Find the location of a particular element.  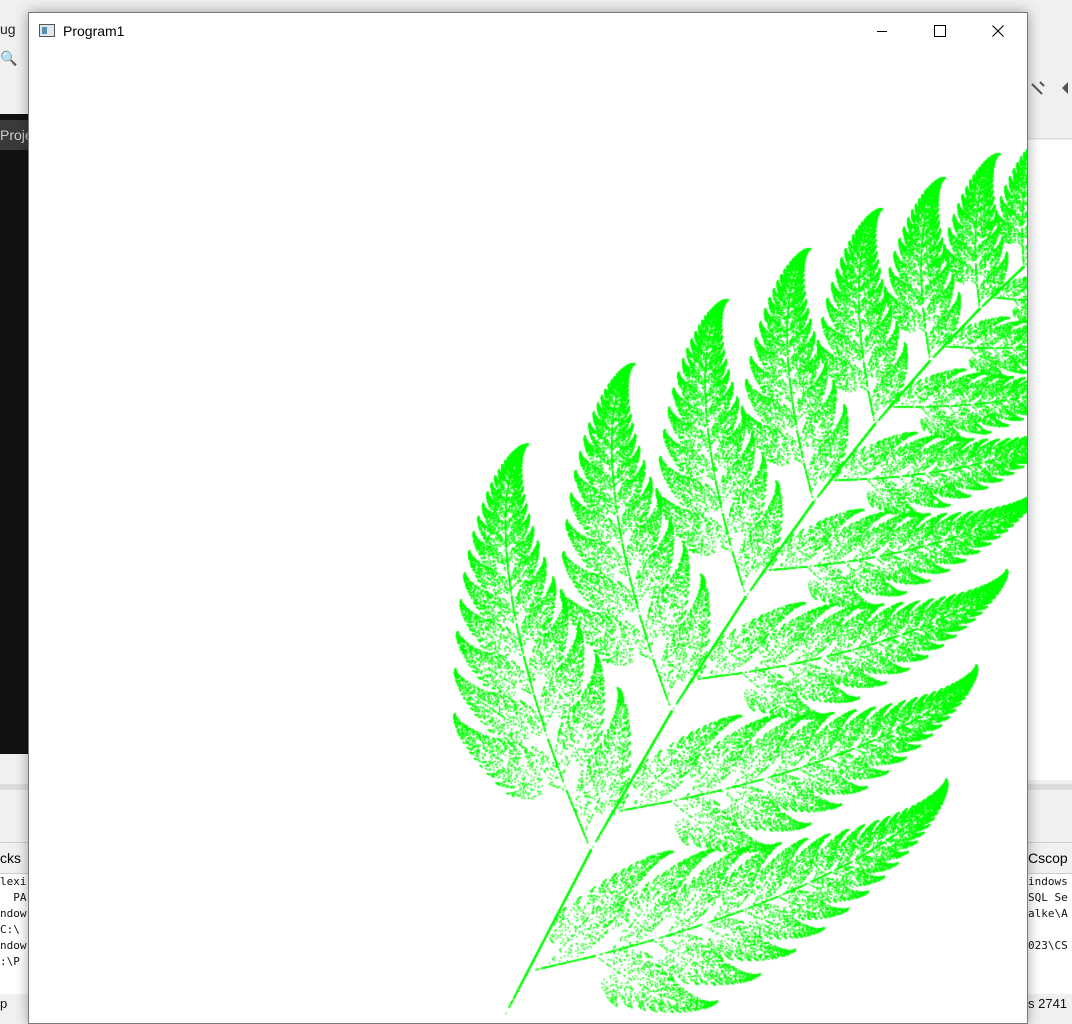

minimize-icon is located at coordinates (882, 31).